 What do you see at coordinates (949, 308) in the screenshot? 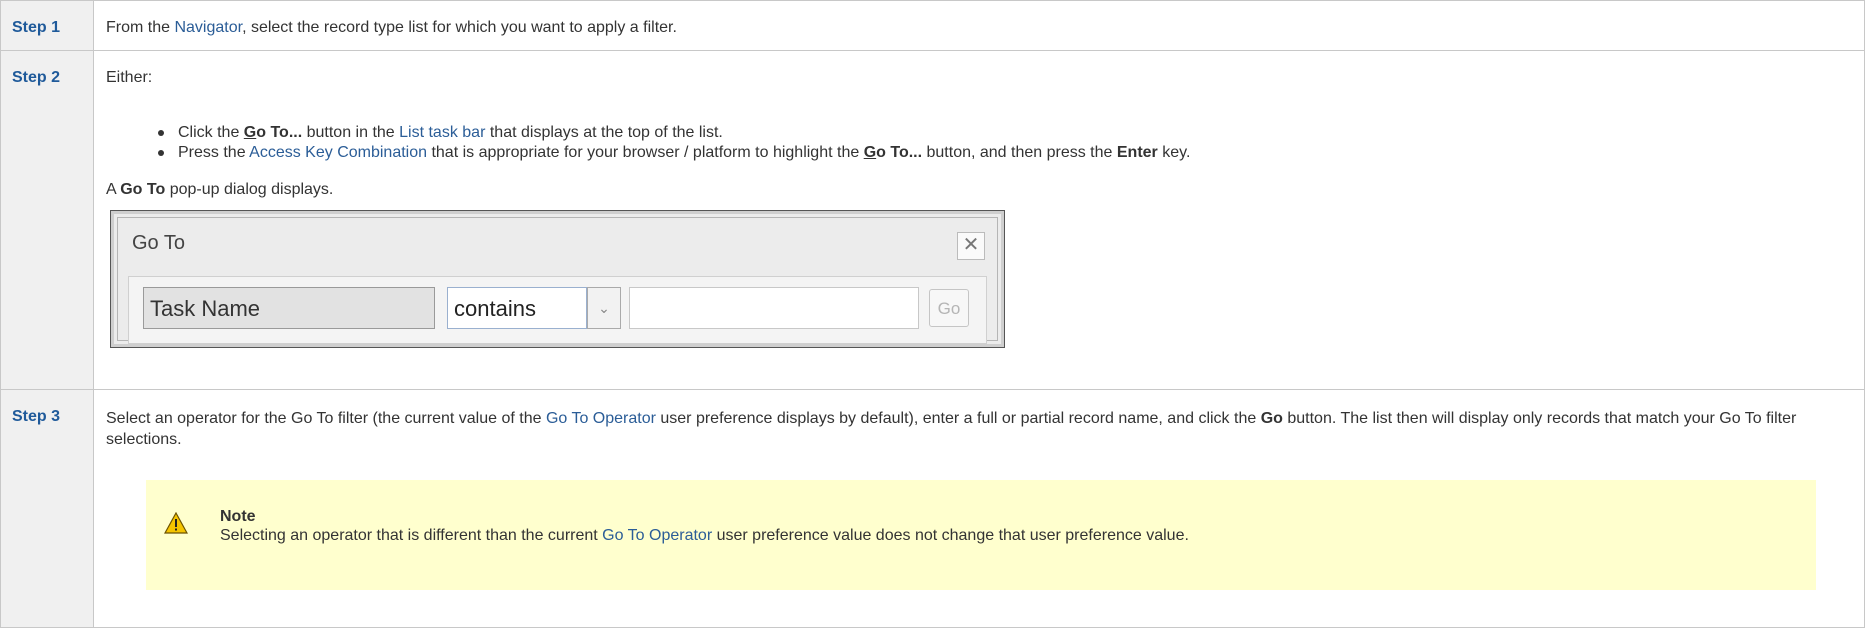
I see `go-button: Go` at bounding box center [949, 308].